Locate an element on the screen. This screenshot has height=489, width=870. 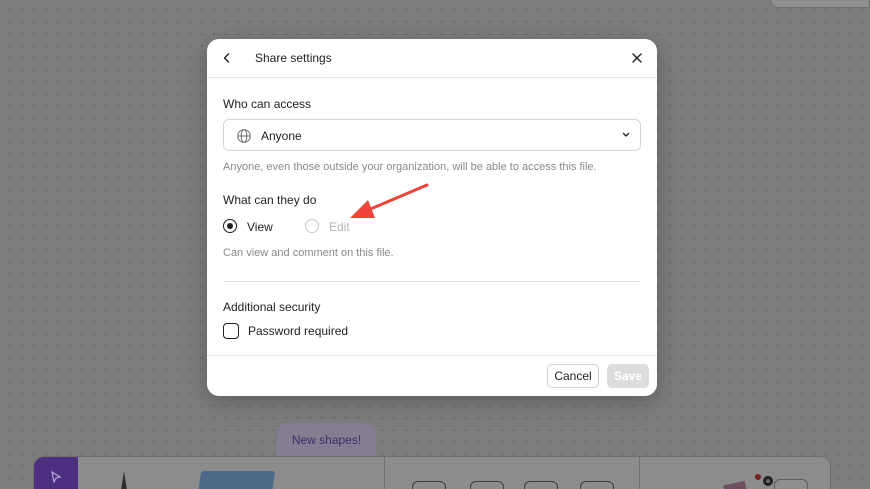
who-can-access-label: Who can access is located at coordinates (267, 104).